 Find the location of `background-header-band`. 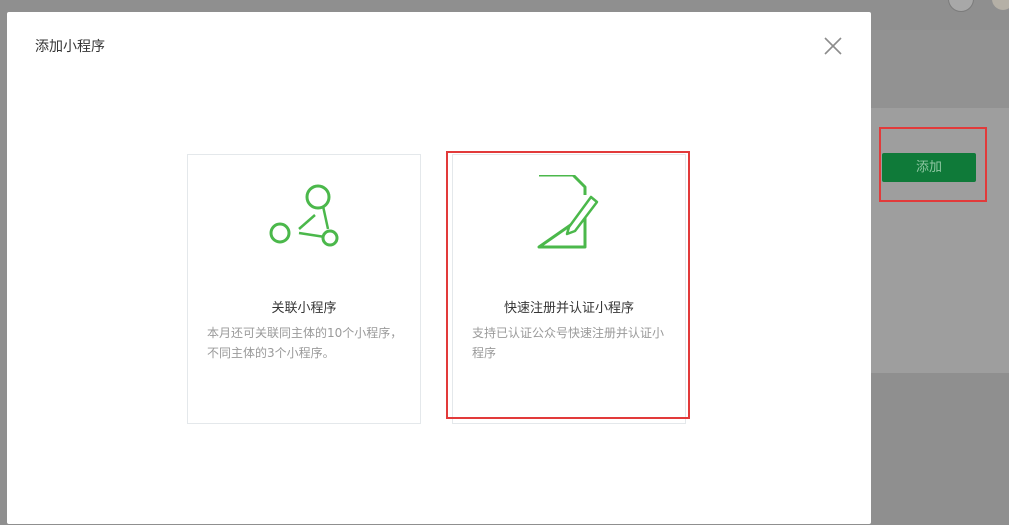

background-header-band is located at coordinates (939, 69).